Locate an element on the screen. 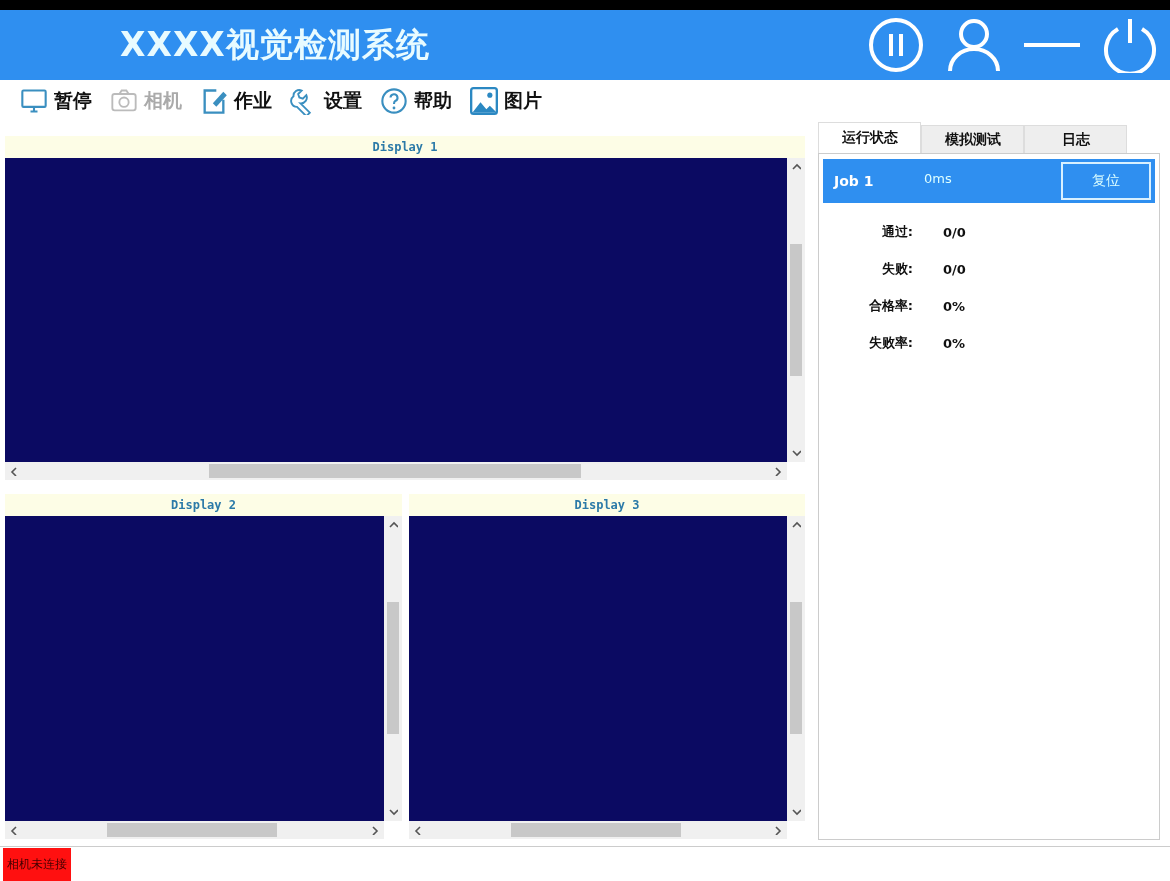  display-title: Display 2 is located at coordinates (203, 505).